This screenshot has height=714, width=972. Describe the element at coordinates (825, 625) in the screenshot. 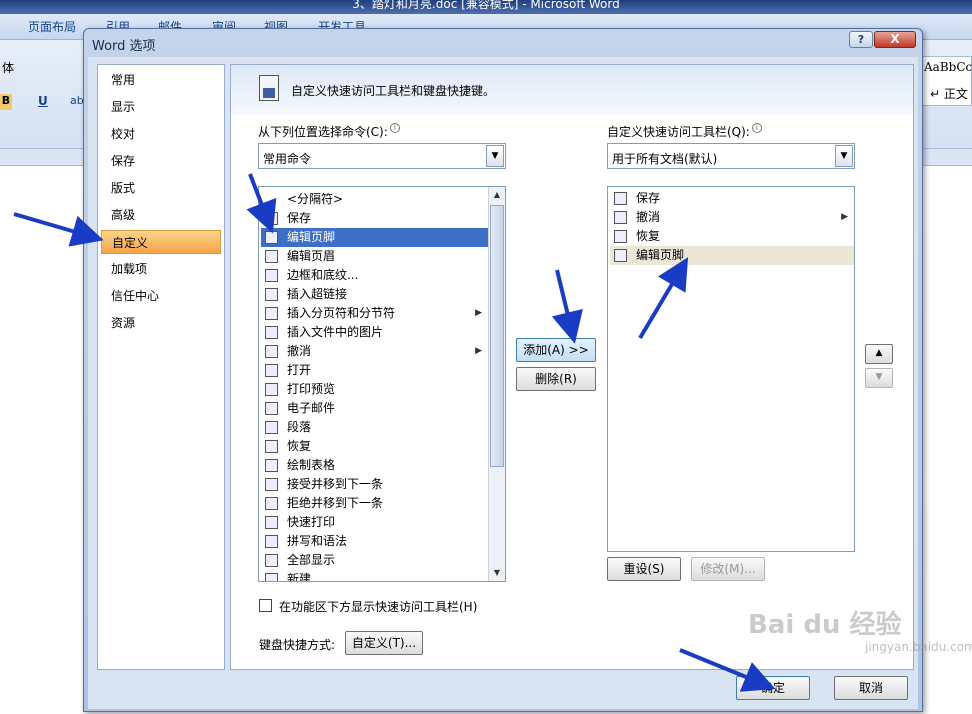

I see `baidu-watermark: Bai du 经验` at that location.